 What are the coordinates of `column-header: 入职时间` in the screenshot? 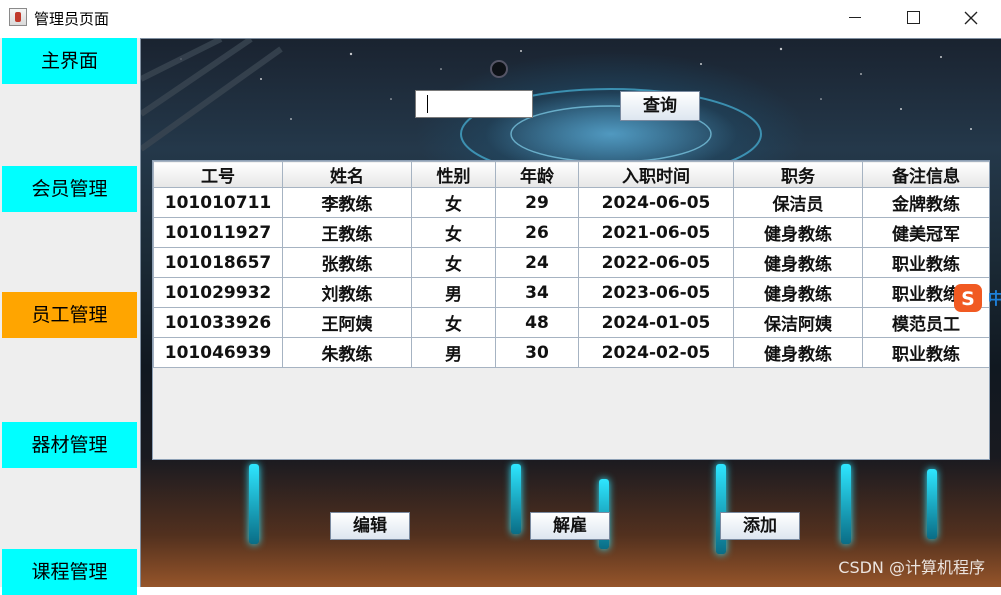 It's located at (656, 174).